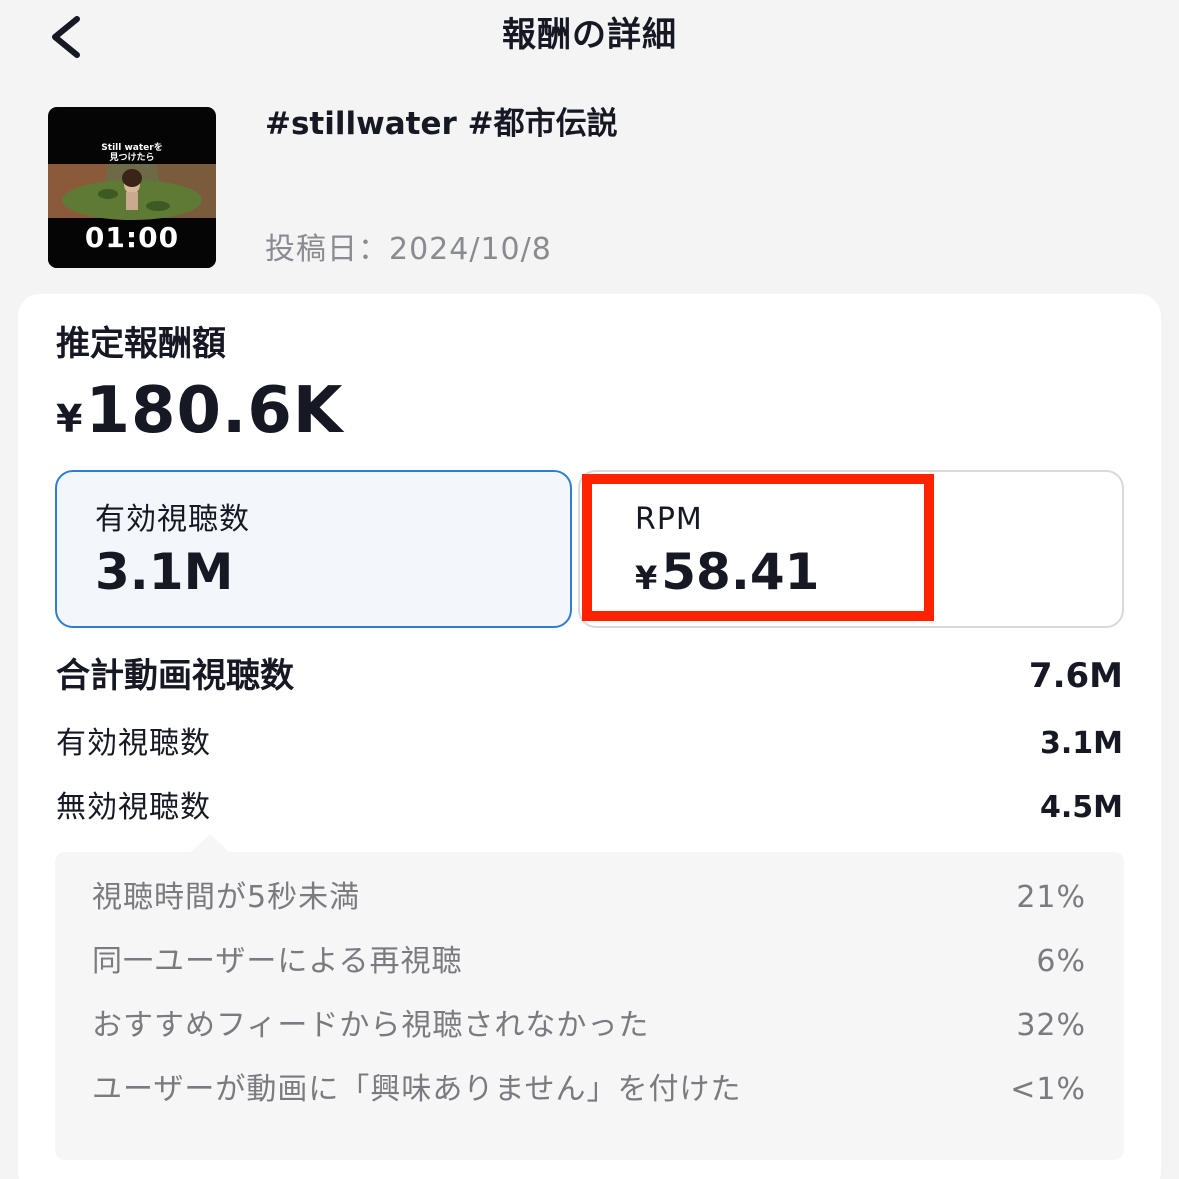 This screenshot has height=1179, width=1179. I want to click on rpm-tab: RPM ¥58.41, so click(851, 549).